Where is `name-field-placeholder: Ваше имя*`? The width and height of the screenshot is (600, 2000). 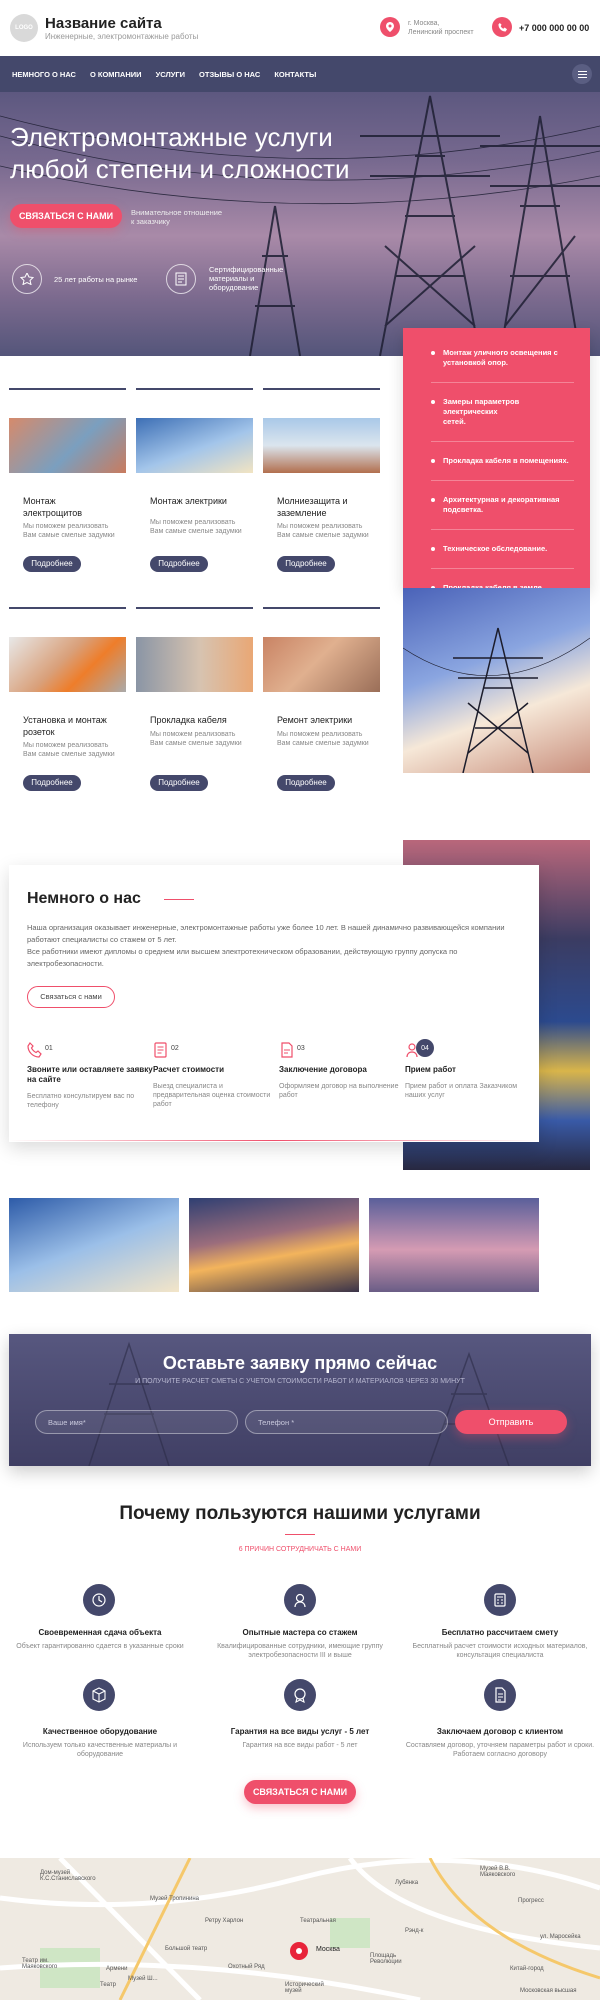
name-field-placeholder: Ваше имя* is located at coordinates (67, 1422).